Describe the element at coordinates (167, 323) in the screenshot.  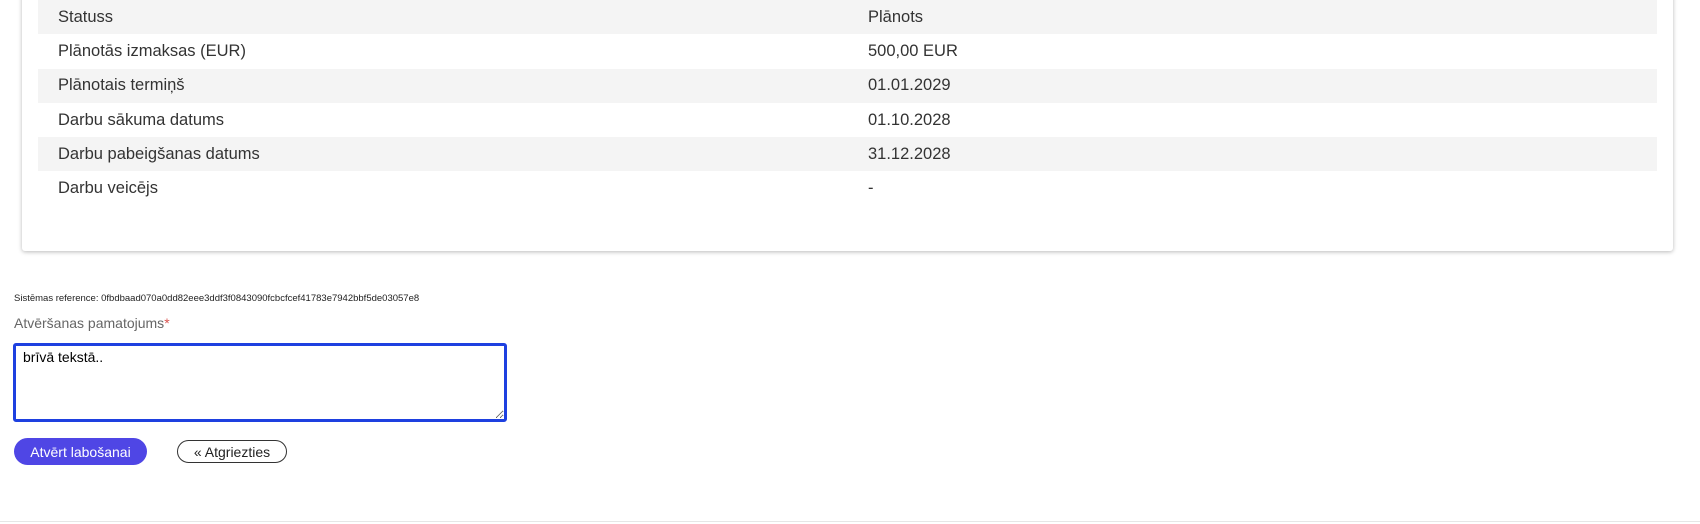
I see `required-marker: *` at that location.